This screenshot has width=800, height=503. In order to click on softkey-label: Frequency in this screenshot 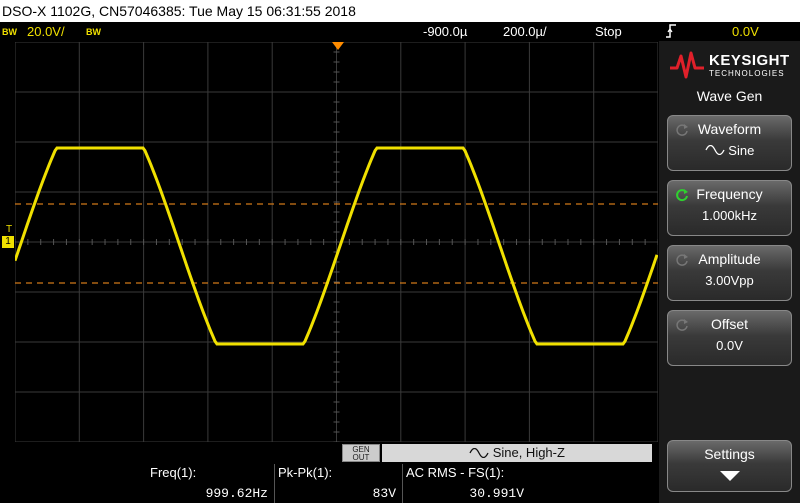, I will do `click(729, 194)`.